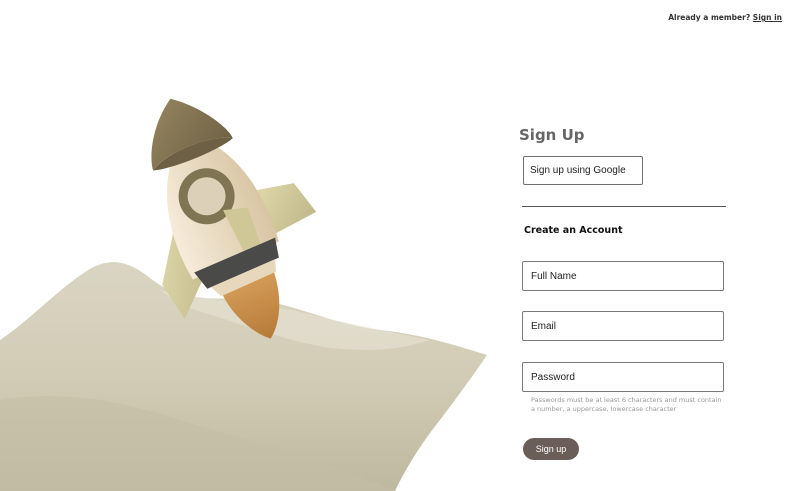 Image resolution: width=806 pixels, height=491 pixels. I want to click on signin-prompt: Already a member? Sign in, so click(725, 17).